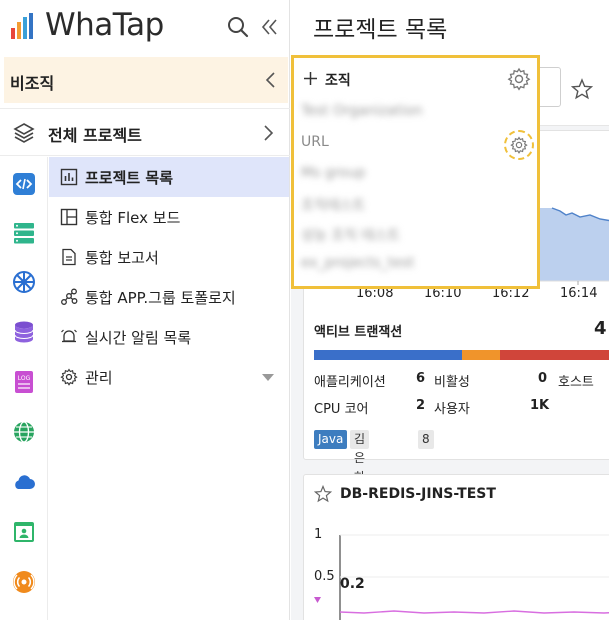 Image resolution: width=609 pixels, height=620 pixels. What do you see at coordinates (315, 145) in the screenshot?
I see `organization-item: URL` at bounding box center [315, 145].